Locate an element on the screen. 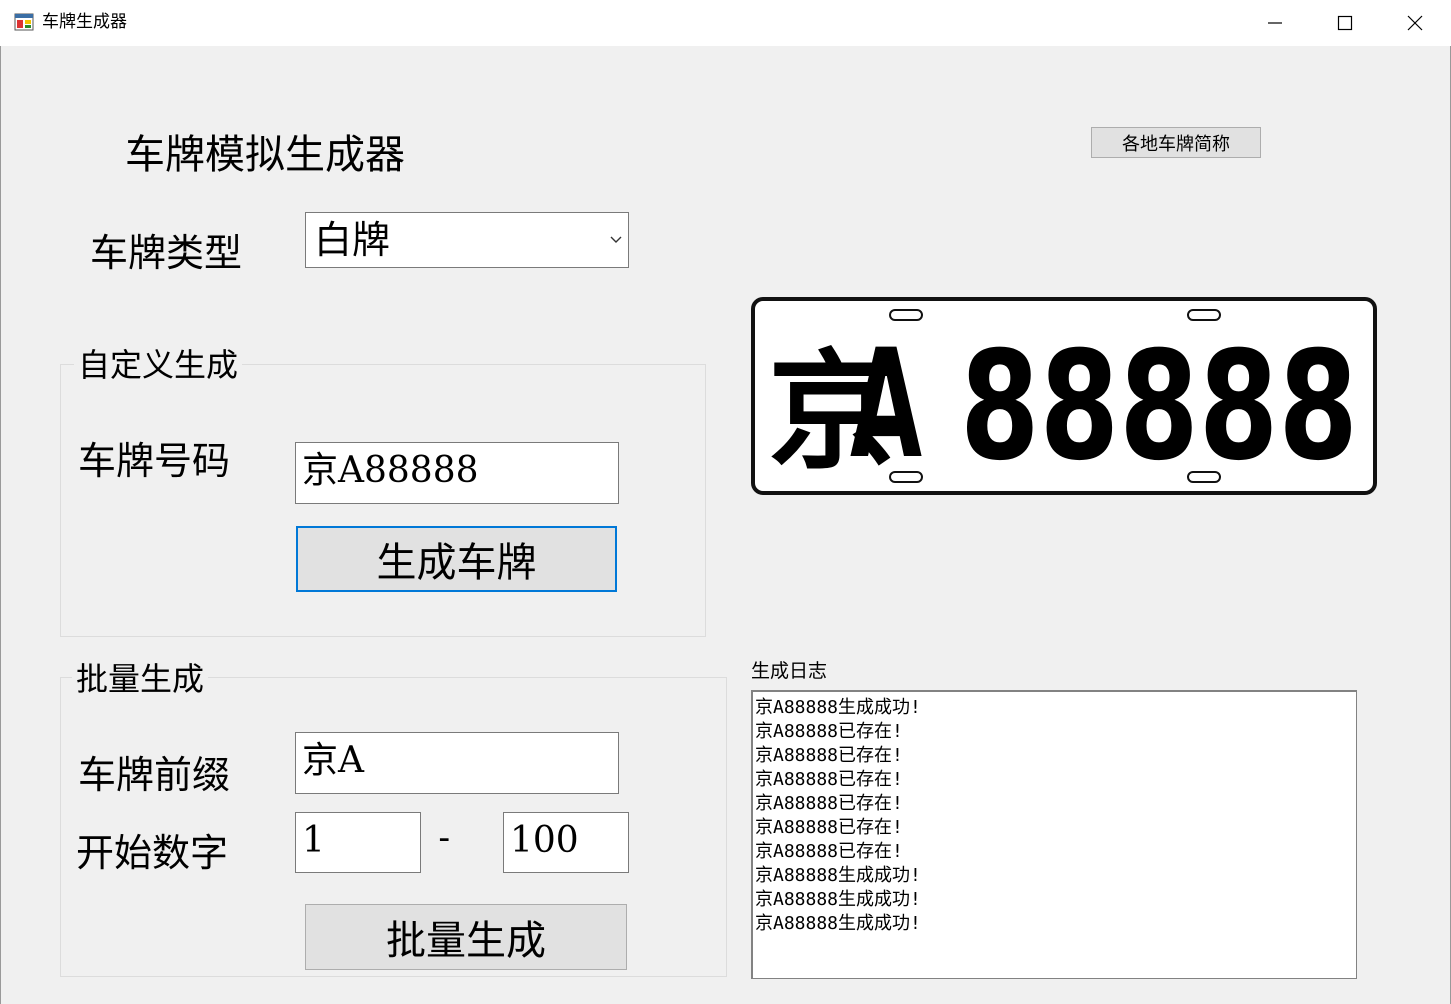  plate-abbrev-button: 各地车牌简称 is located at coordinates (1176, 142).